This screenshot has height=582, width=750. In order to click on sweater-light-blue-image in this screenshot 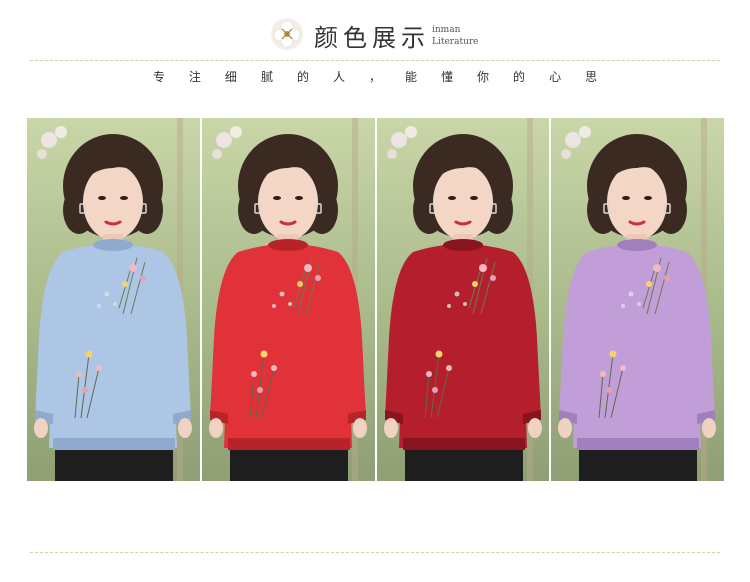, I will do `click(113, 299)`.